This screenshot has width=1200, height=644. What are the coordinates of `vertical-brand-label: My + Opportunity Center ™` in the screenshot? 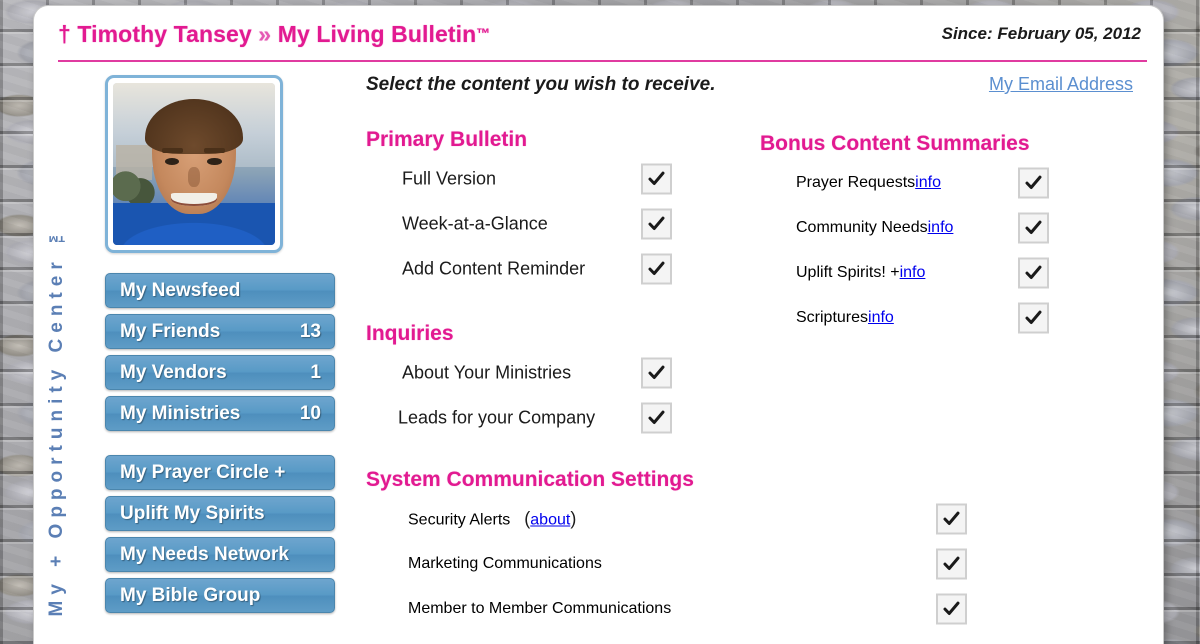 It's located at (56, 417).